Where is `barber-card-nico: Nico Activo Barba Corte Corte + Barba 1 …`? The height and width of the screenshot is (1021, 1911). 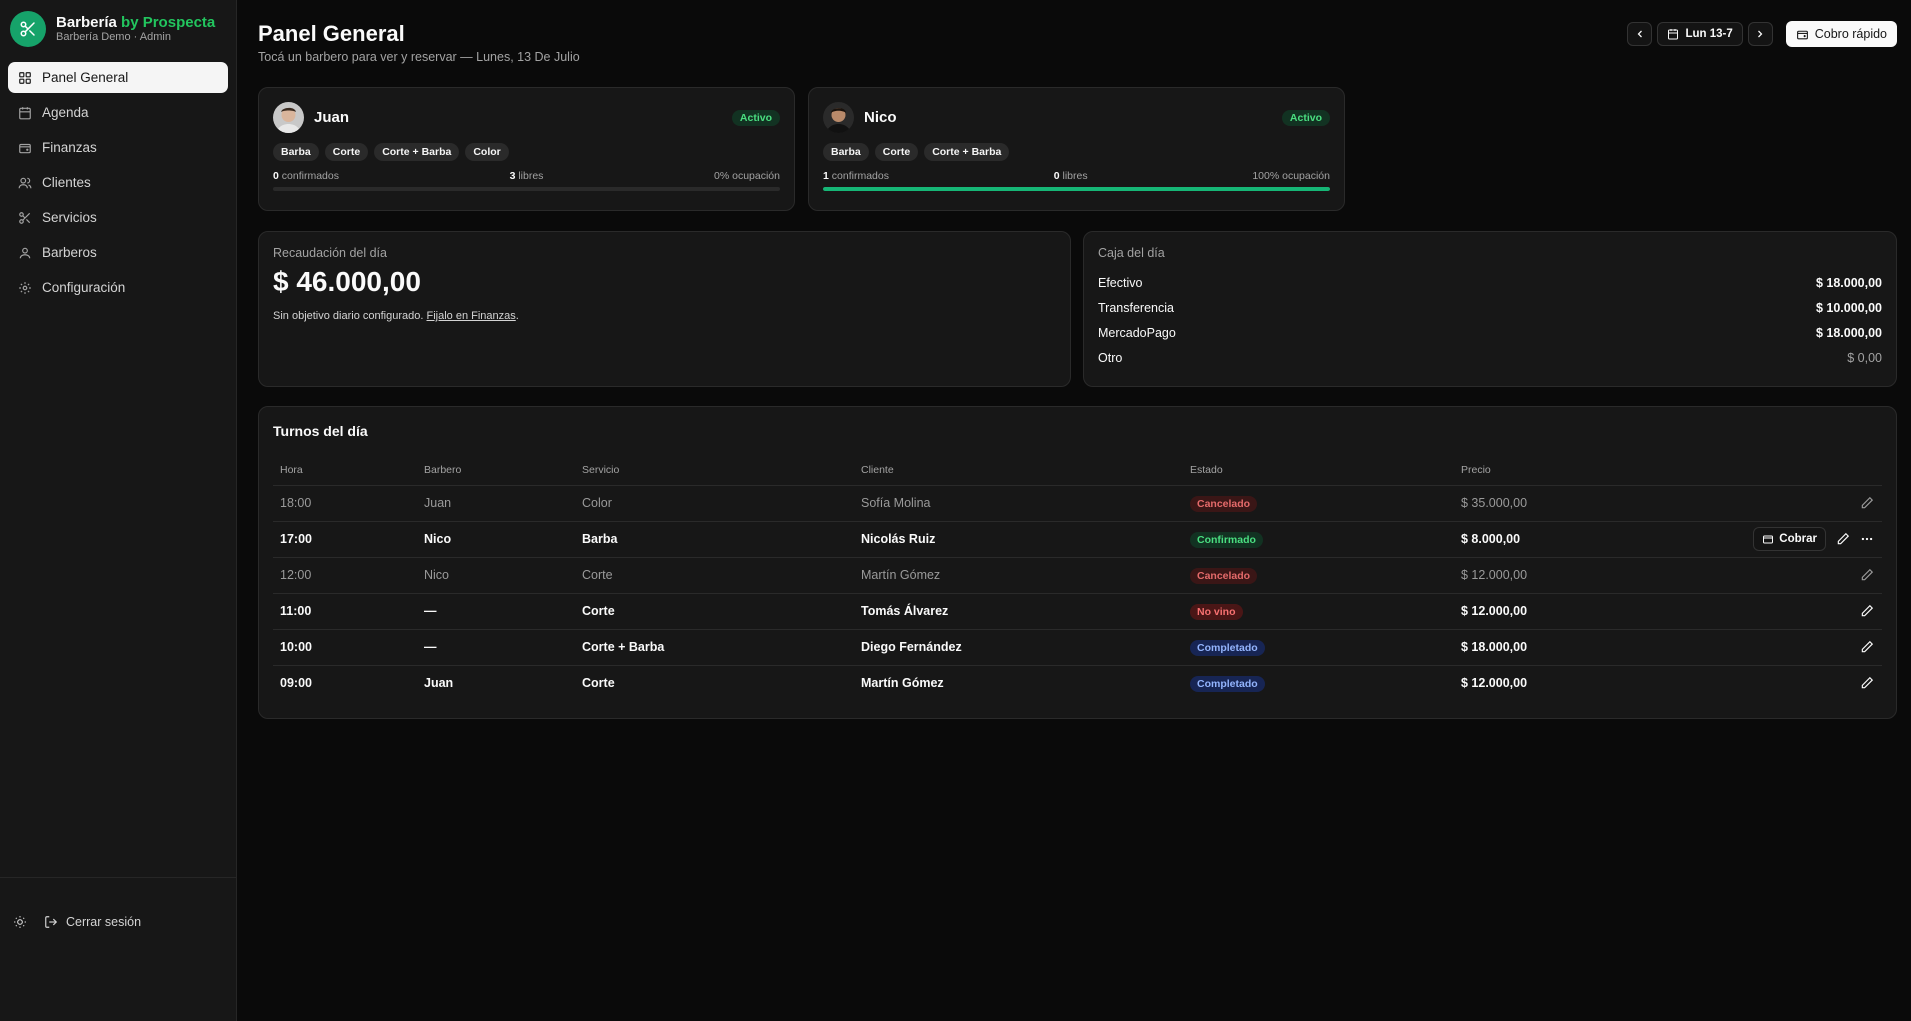 barber-card-nico: Nico Activo Barba Corte Corte + Barba 1 … is located at coordinates (1076, 149).